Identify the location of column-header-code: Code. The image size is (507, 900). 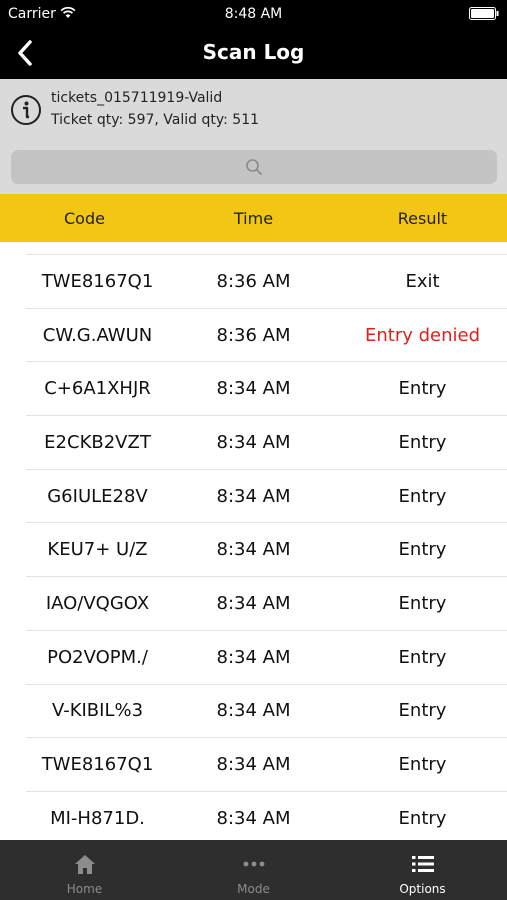
(84, 218).